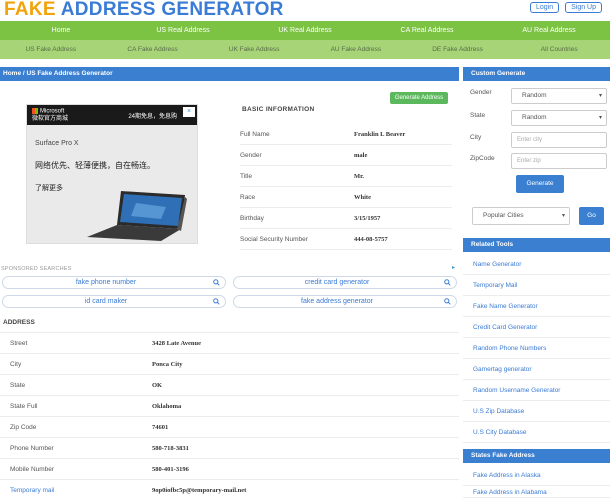 The image size is (610, 498). I want to click on ad-brand: Microsoft 微软官方商城, so click(50, 115).